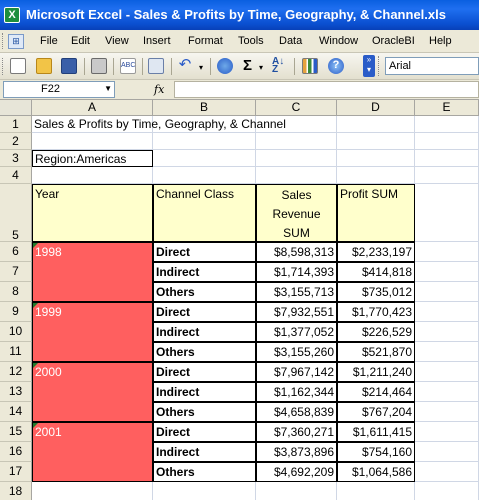  What do you see at coordinates (296, 252) in the screenshot?
I see `sales-cell: $8,598,313` at bounding box center [296, 252].